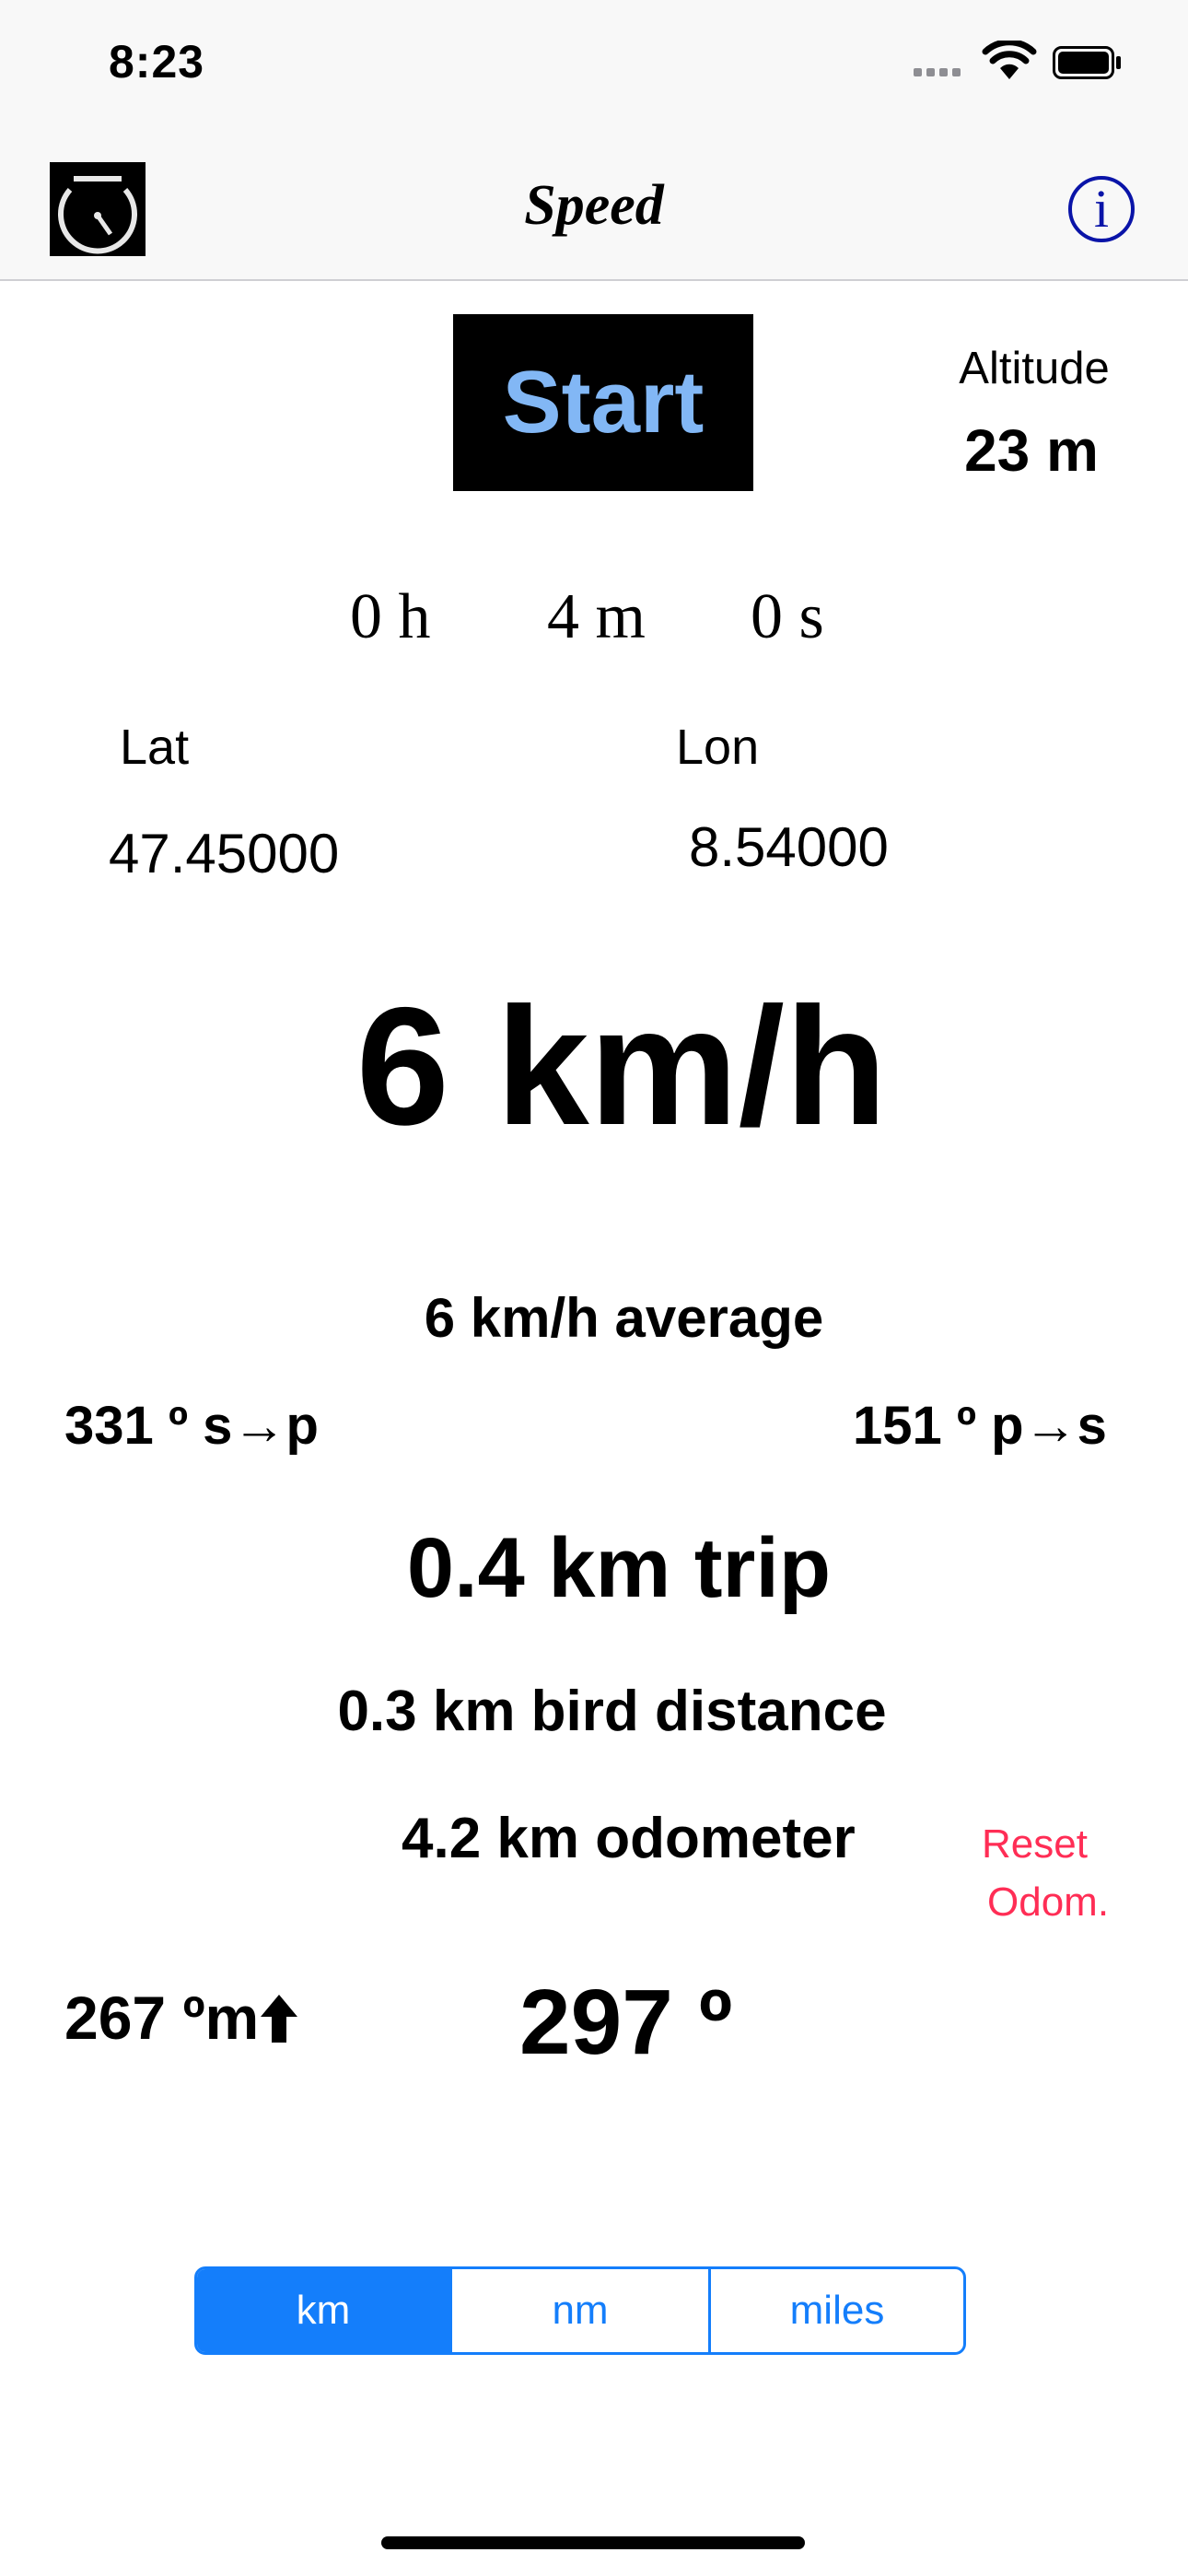 This screenshot has width=1188, height=2576. What do you see at coordinates (835, 2310) in the screenshot?
I see `unit-option-miles: miles` at bounding box center [835, 2310].